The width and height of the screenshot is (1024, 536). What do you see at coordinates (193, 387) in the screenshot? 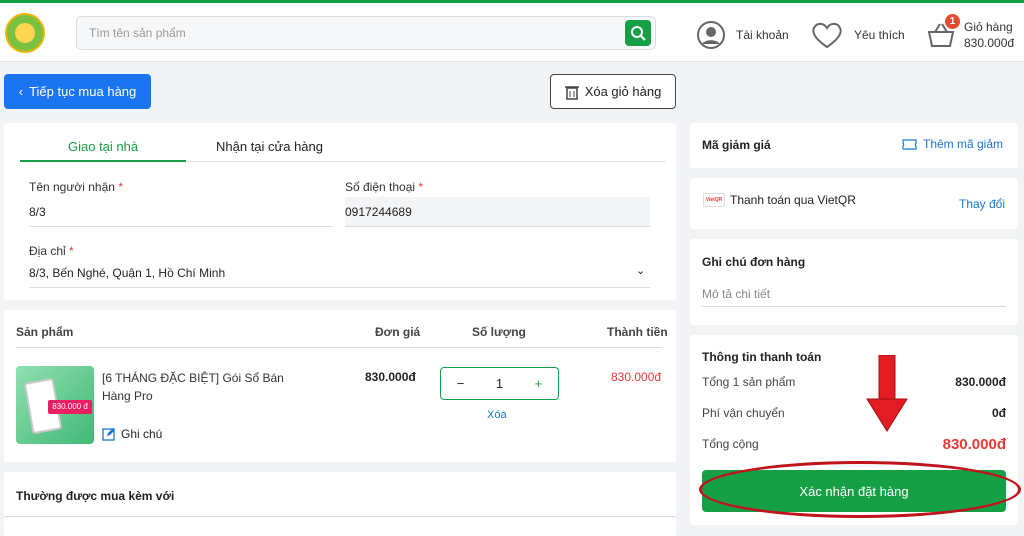
I see `product-name: [6 THÁNG ĐẶC BIỆT] Gói Sổ Bán Hàng Pro` at bounding box center [193, 387].